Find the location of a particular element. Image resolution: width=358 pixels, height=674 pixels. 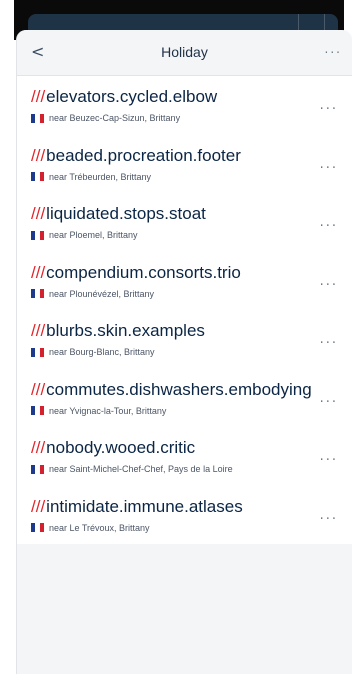

near-location: near Bourg-Blanc, Brittany is located at coordinates (102, 352).